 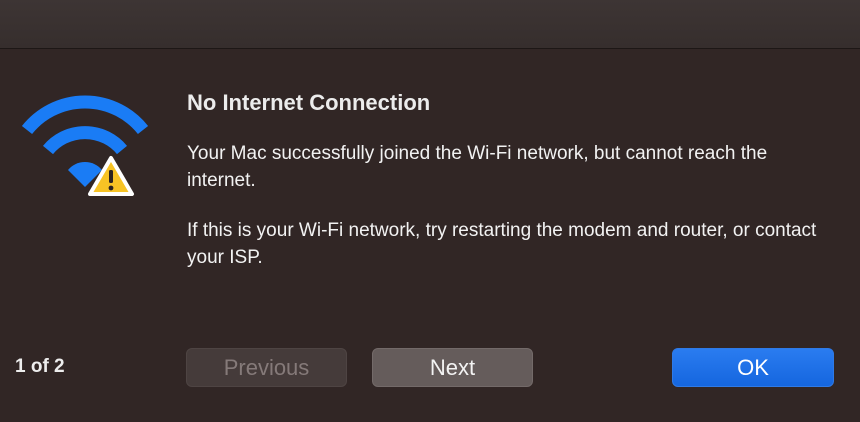 I want to click on dialog-title: No Internet Connection, so click(x=309, y=102).